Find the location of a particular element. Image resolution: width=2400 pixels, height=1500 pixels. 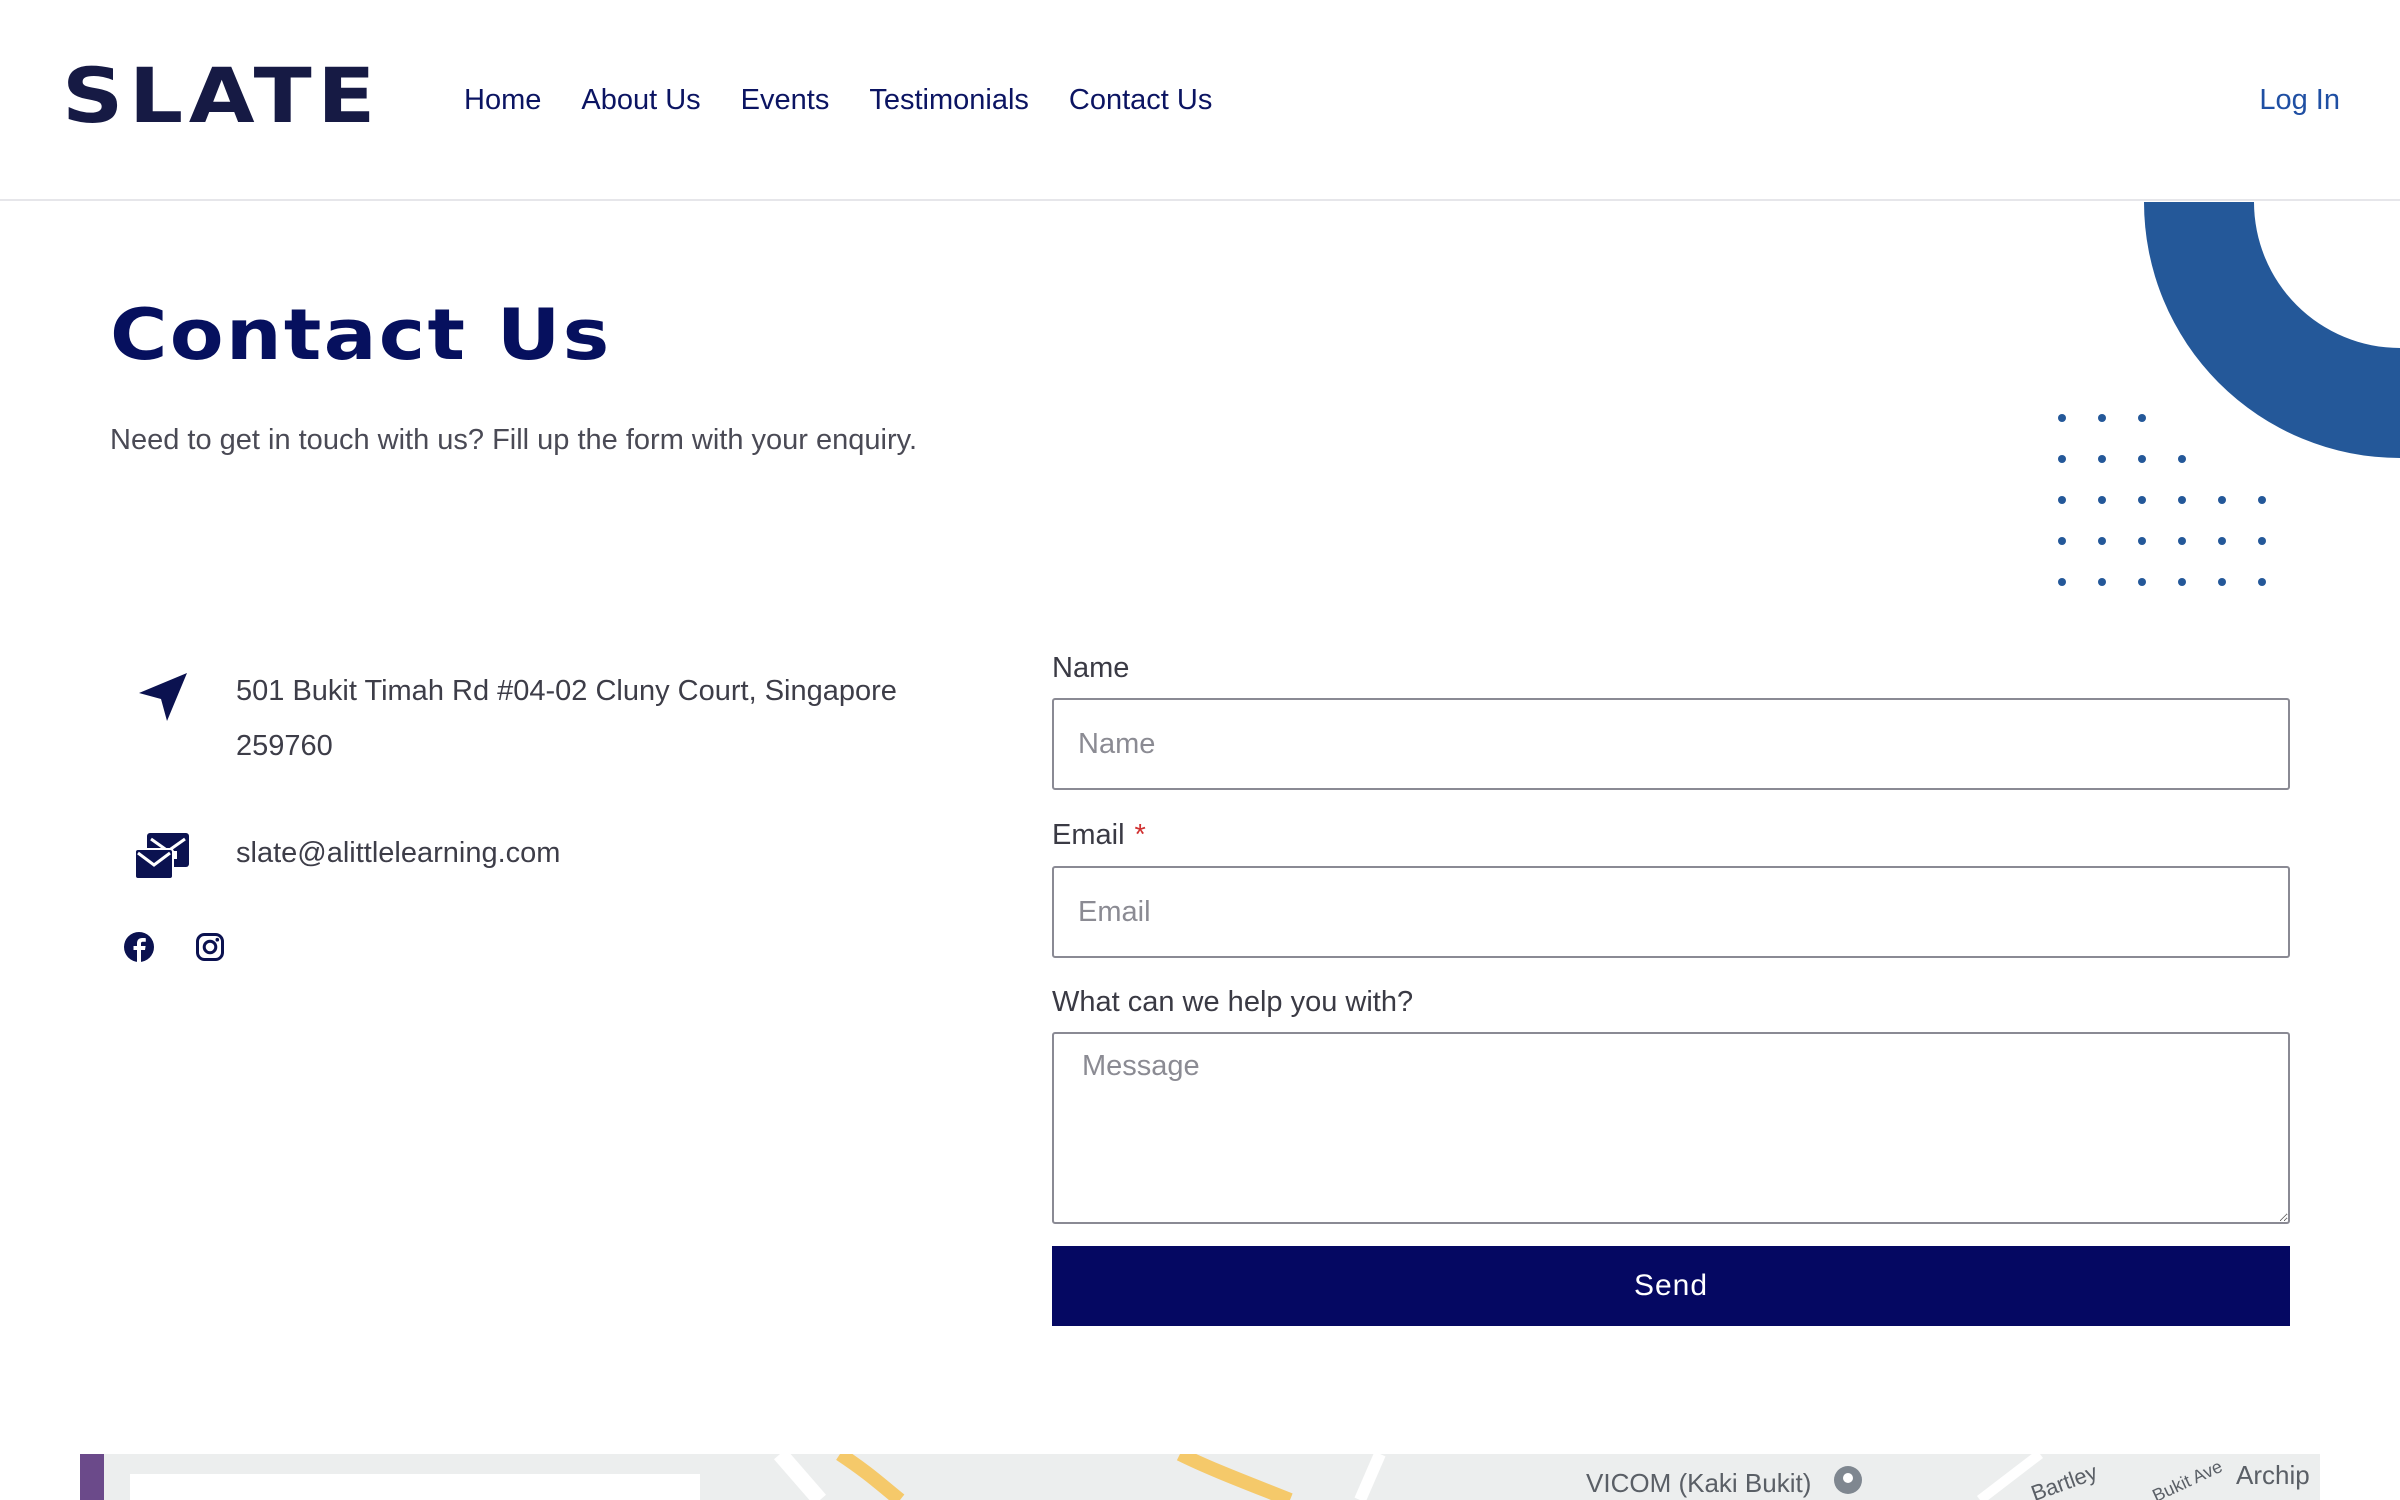

name-input is located at coordinates (1671, 744).